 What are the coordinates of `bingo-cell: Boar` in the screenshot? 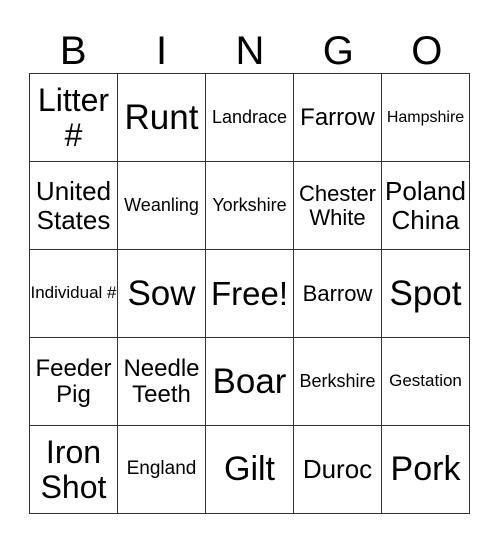 It's located at (249, 381).